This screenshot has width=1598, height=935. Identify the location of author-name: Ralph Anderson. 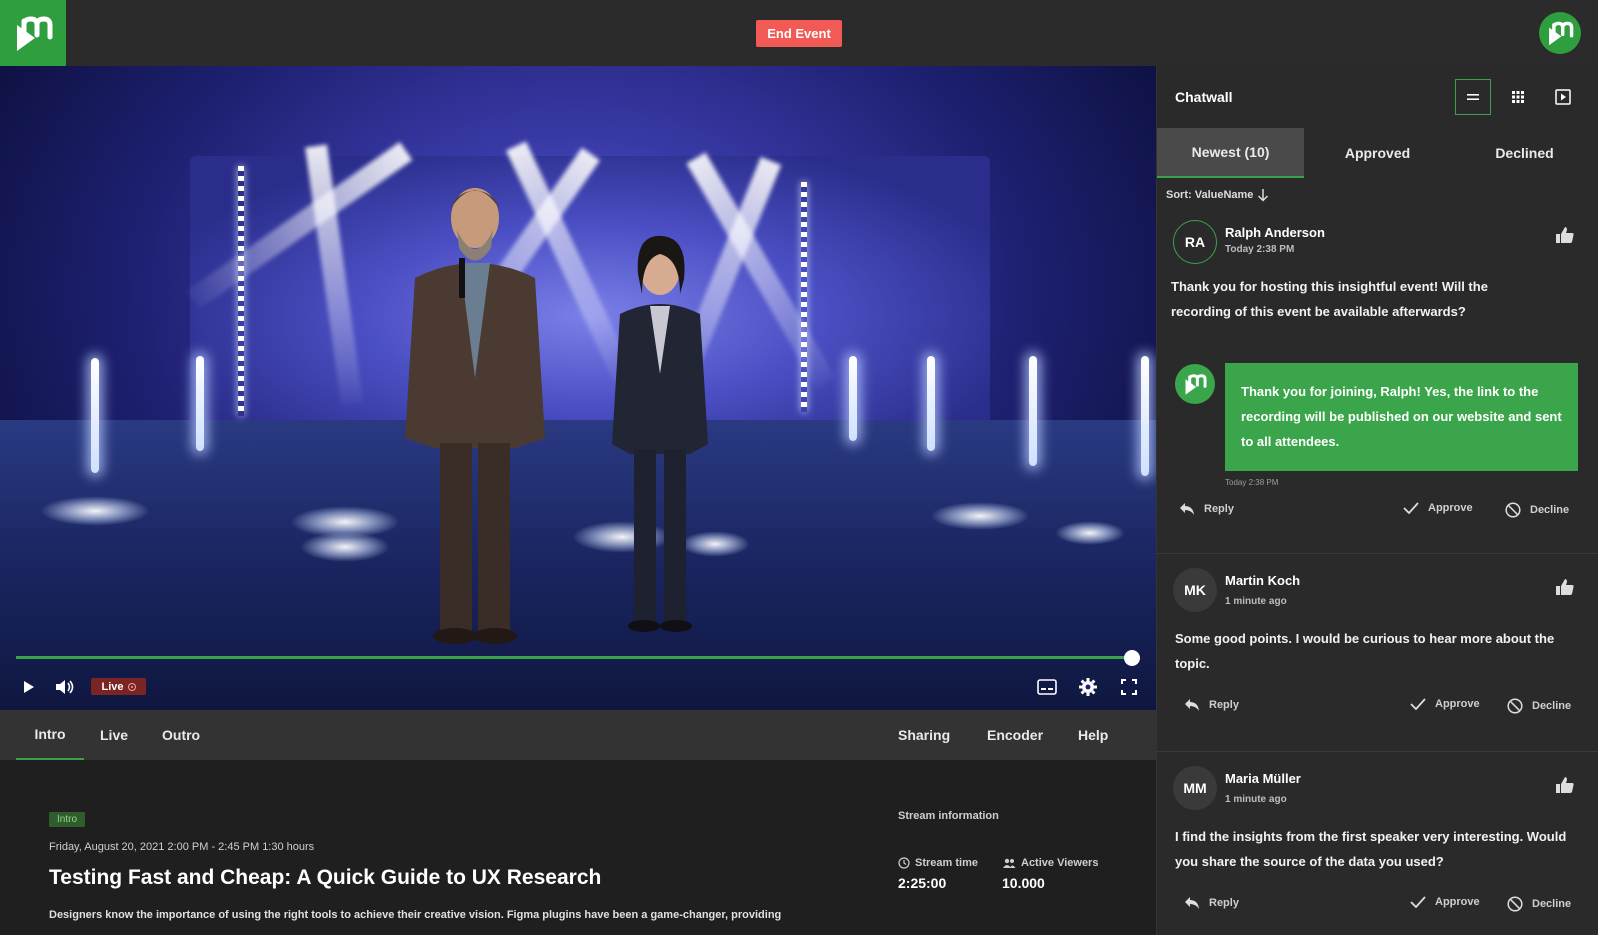
(1275, 232).